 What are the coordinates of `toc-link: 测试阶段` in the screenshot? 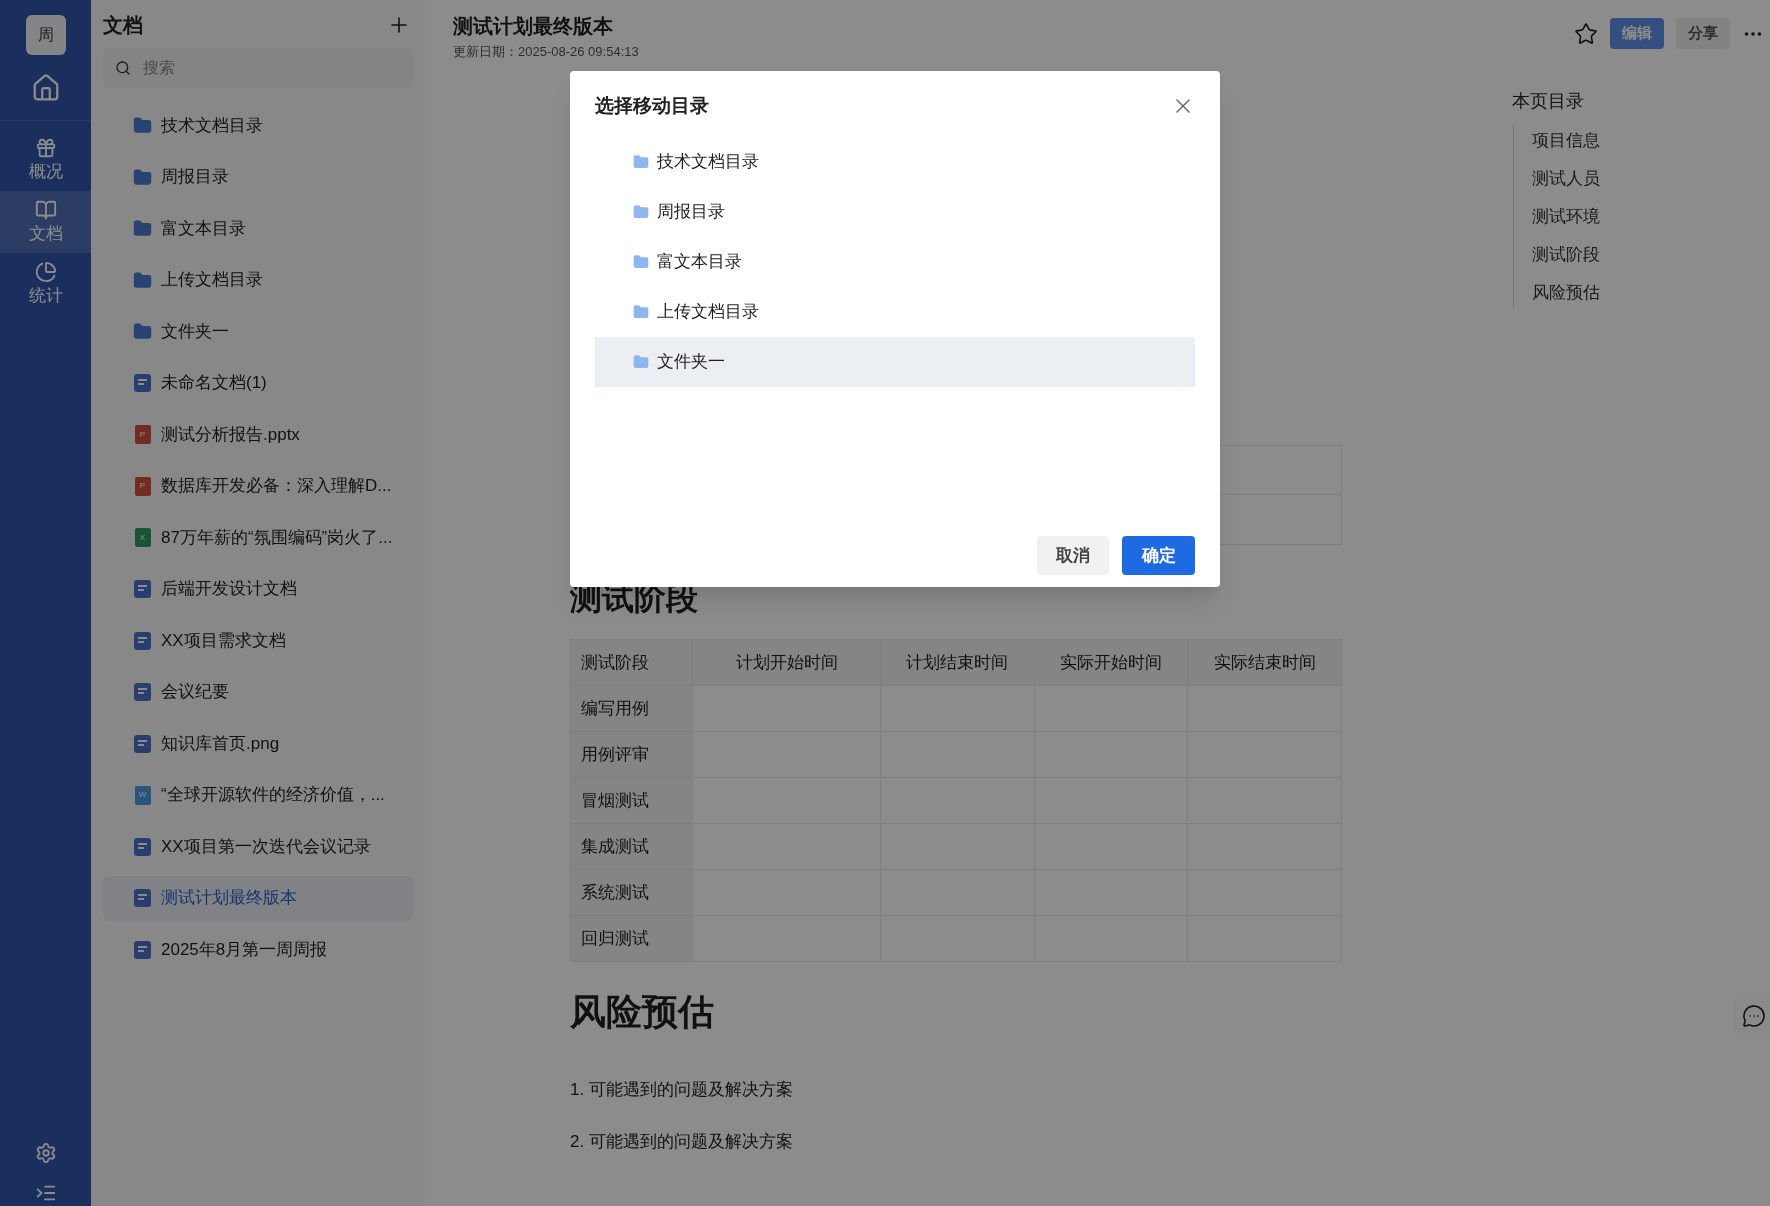 It's located at (1651, 255).